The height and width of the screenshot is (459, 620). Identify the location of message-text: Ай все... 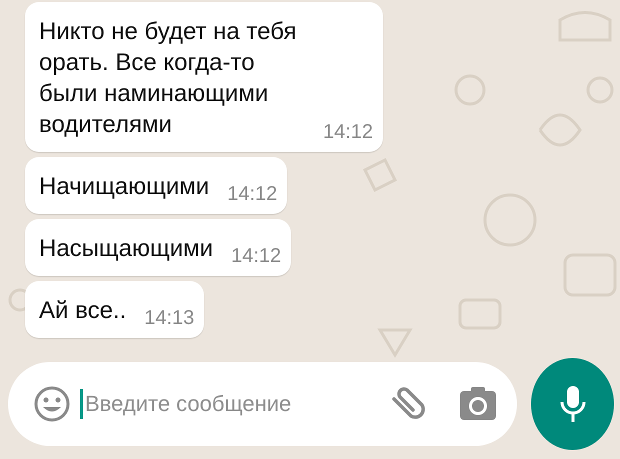
(82, 311).